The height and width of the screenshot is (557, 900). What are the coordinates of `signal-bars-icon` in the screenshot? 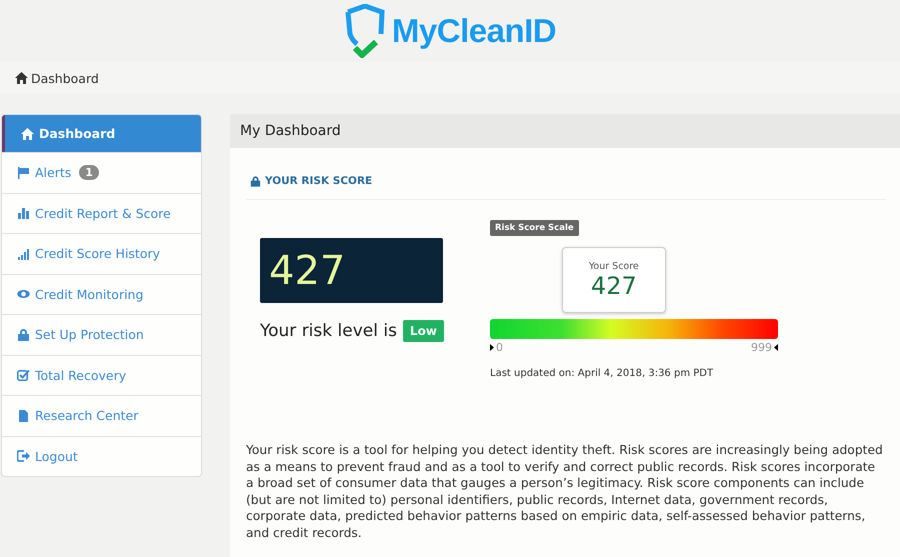 It's located at (23, 254).